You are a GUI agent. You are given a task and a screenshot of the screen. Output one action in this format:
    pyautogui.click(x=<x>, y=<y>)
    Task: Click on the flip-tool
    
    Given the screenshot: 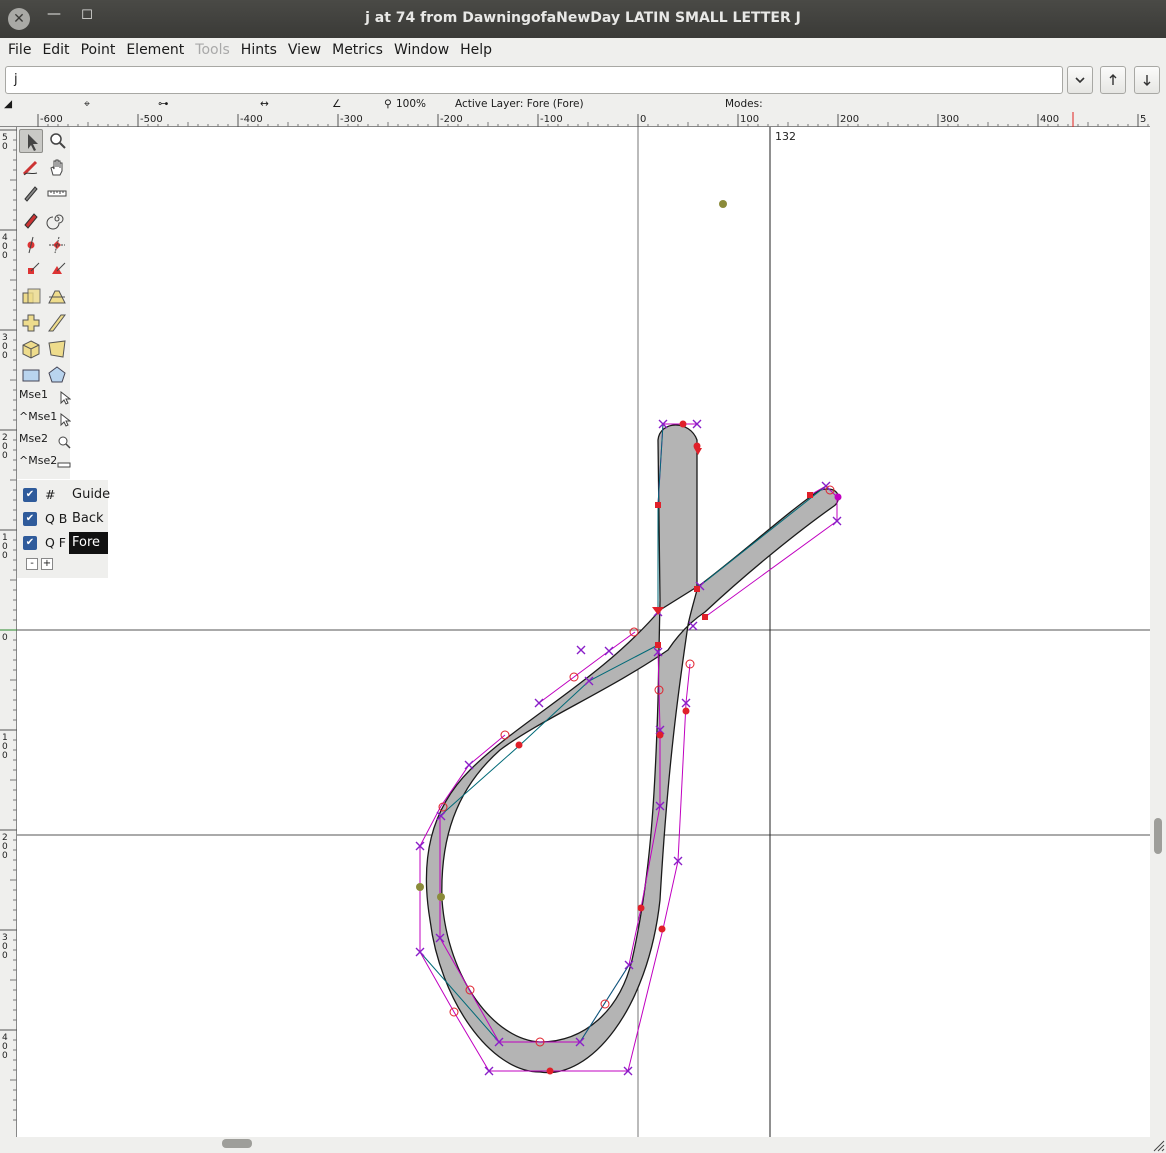 What is the action you would take?
    pyautogui.click(x=57, y=297)
    